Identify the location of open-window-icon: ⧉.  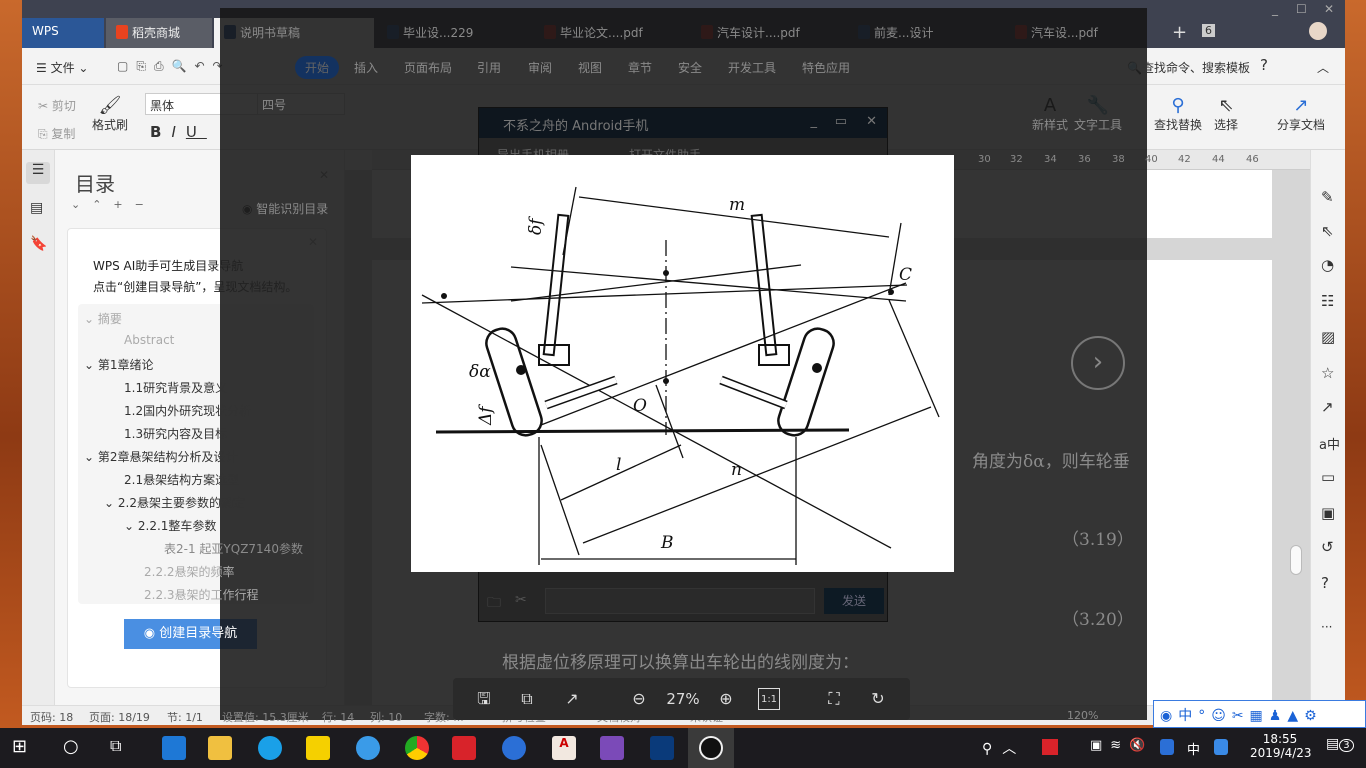
(527, 699).